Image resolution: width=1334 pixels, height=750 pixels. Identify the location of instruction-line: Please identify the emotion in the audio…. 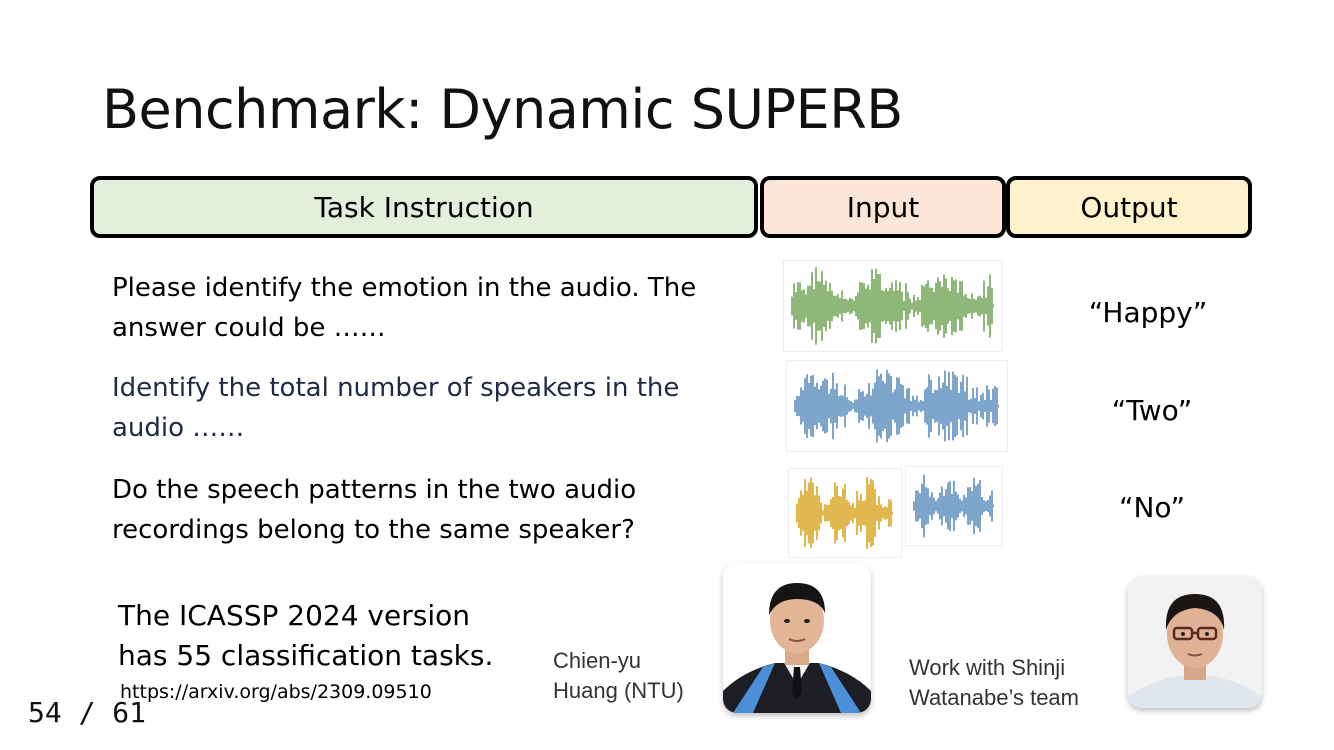
(404, 288).